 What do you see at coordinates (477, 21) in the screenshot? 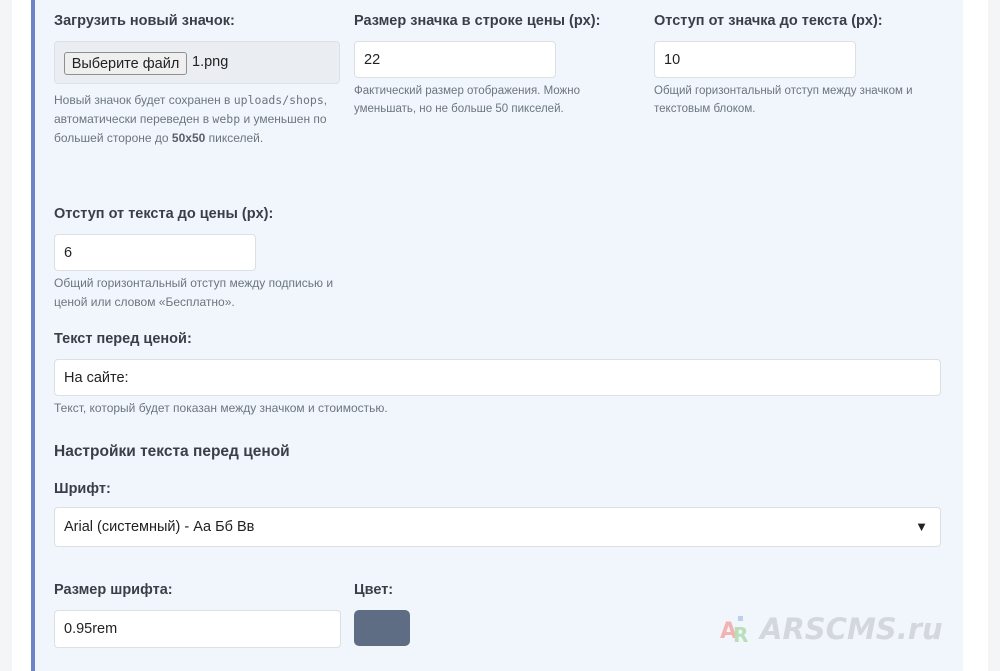
I see `icon-size-label: Размер значка в строке цены (px):` at bounding box center [477, 21].